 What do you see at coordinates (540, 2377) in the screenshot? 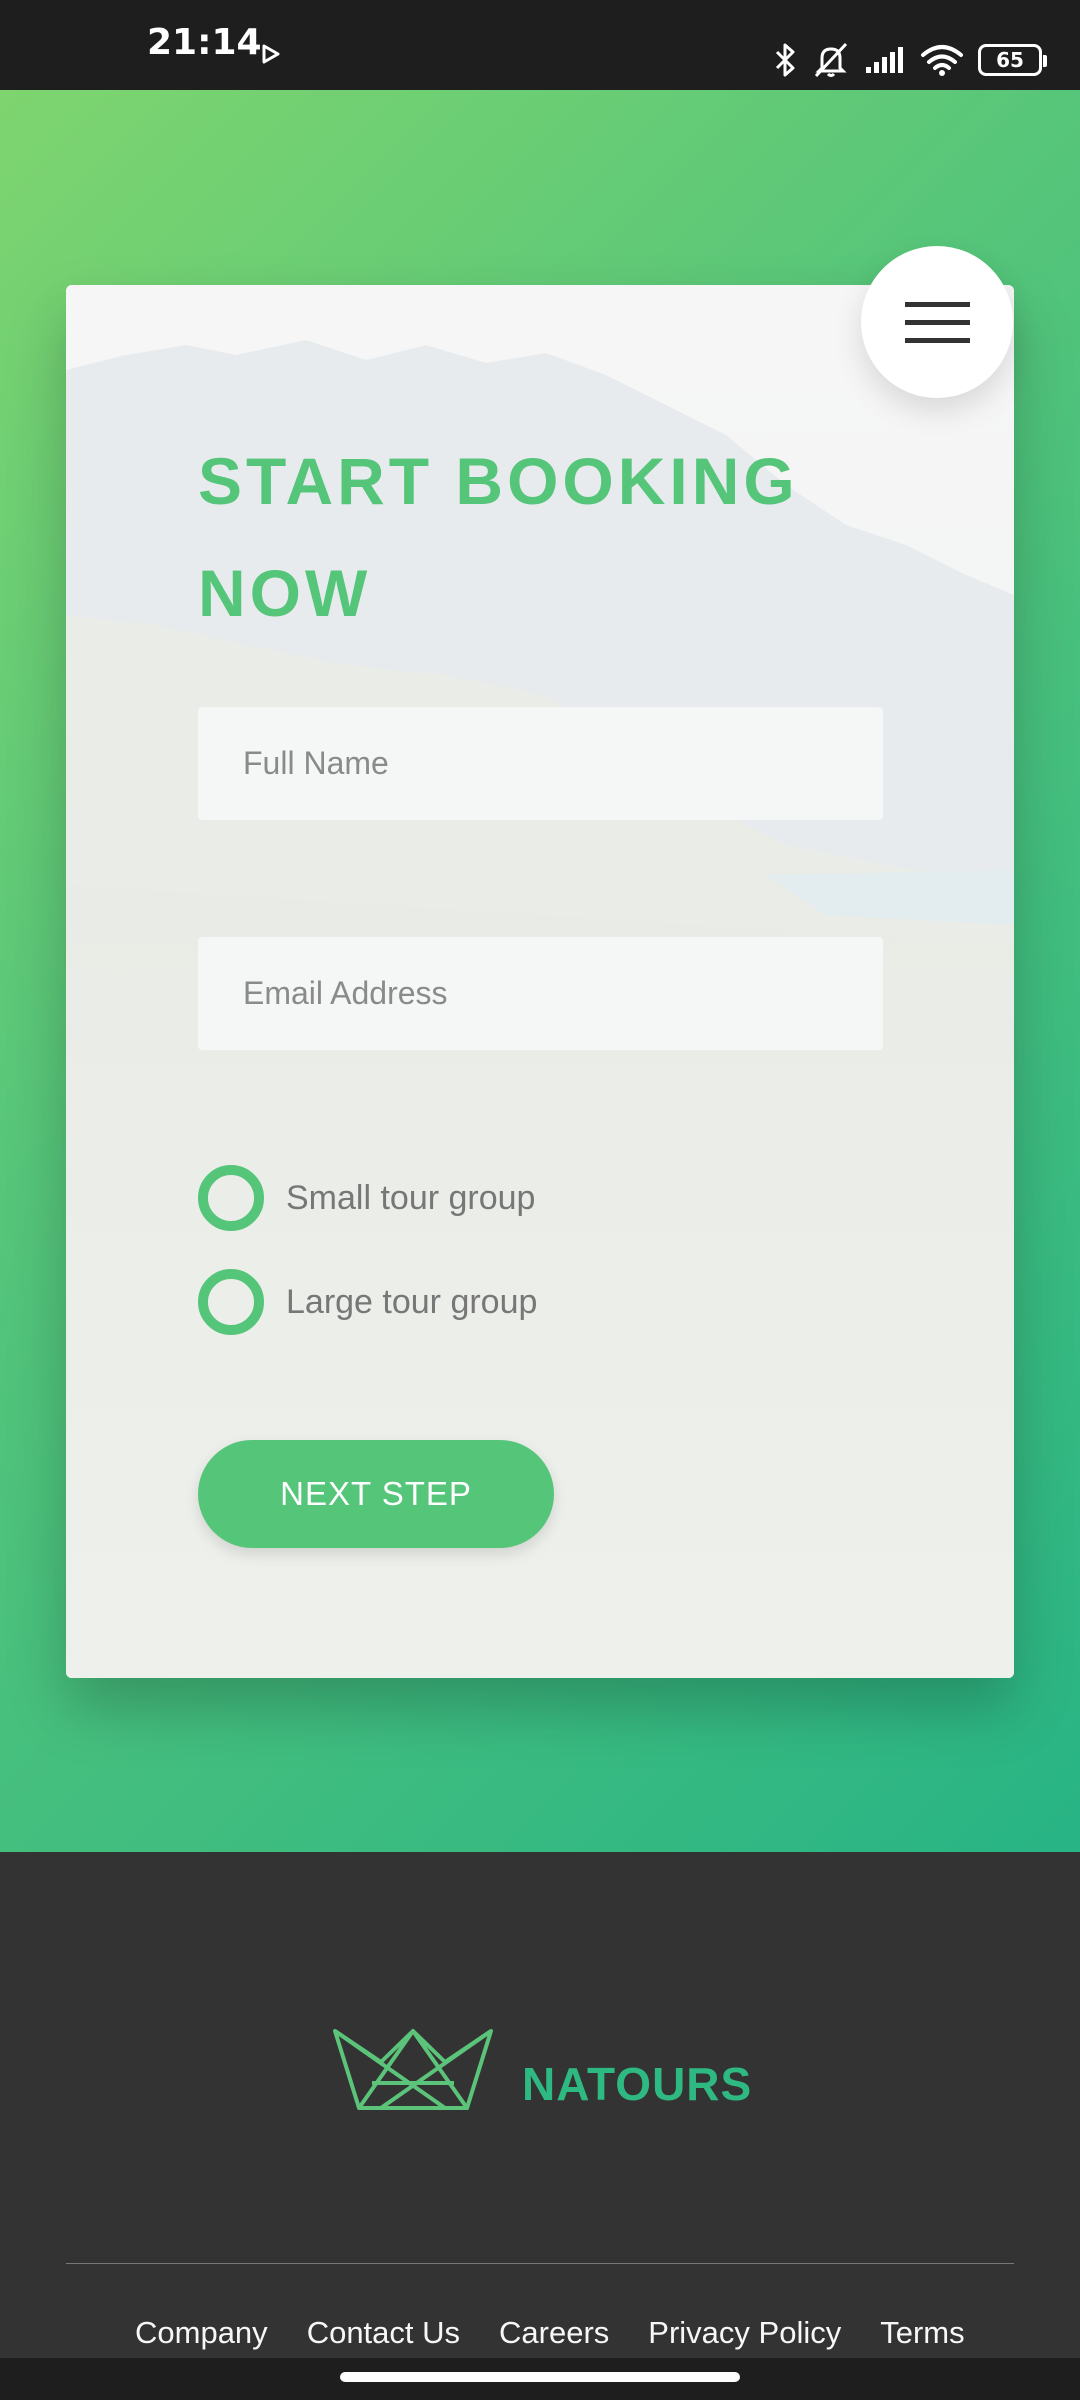
I see `home-gesture-handle` at bounding box center [540, 2377].